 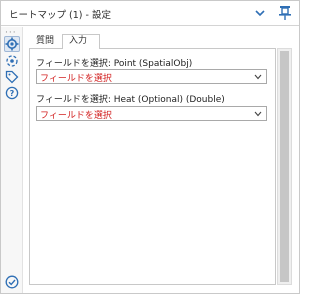 I want to click on title-bar: ヒートマップ (1) - 設定, so click(x=150, y=13).